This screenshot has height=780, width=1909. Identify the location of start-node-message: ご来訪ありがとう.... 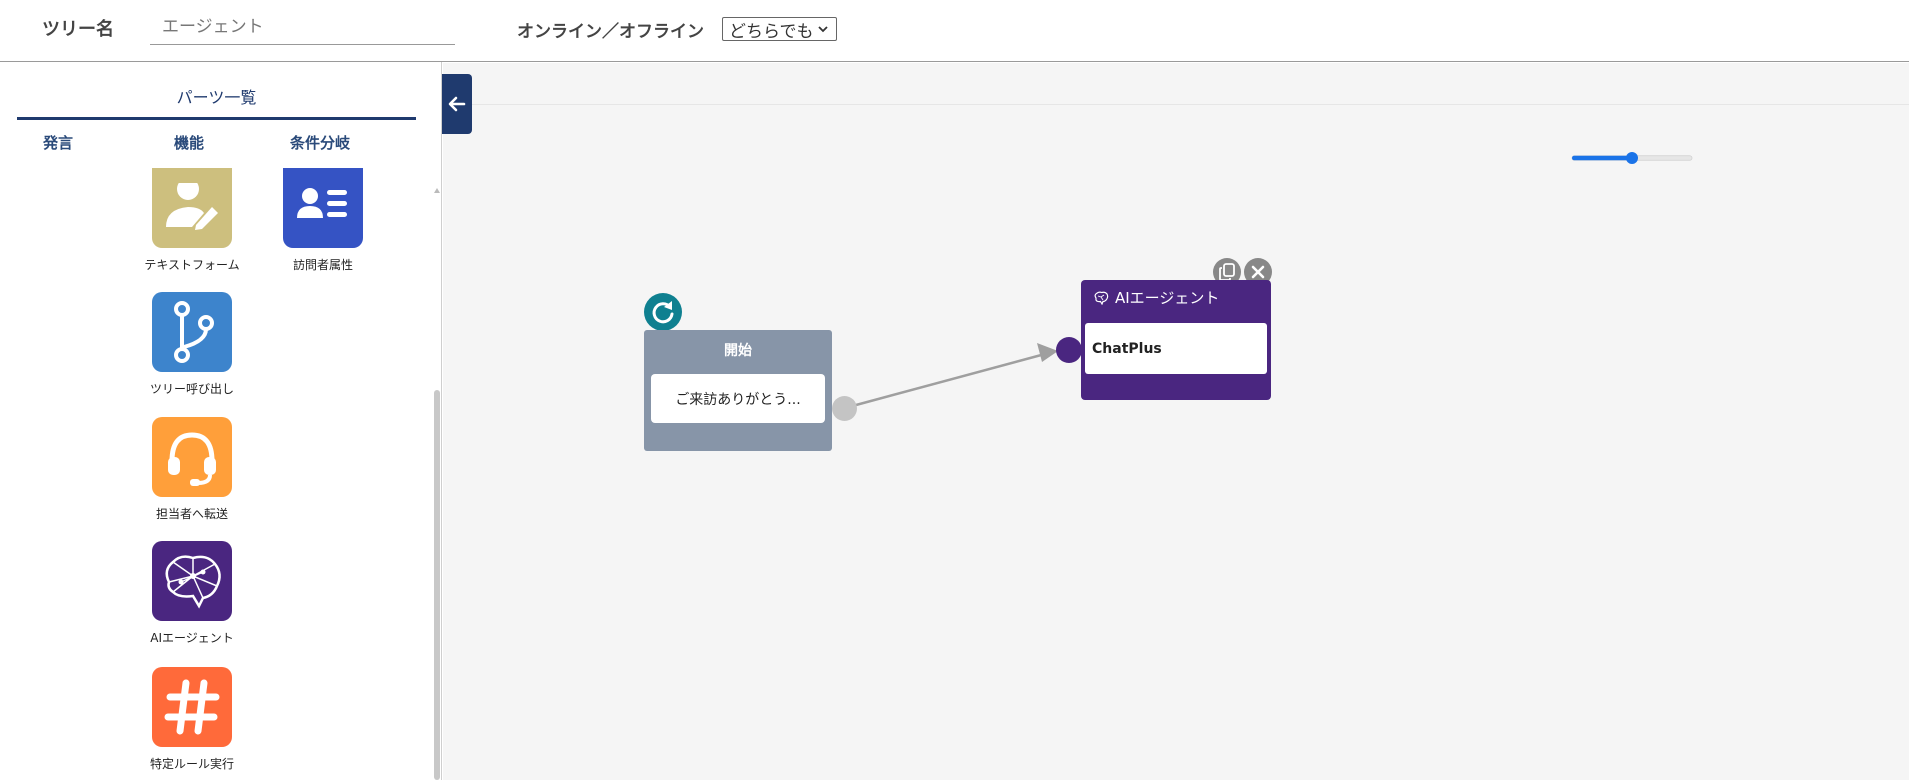
(738, 398).